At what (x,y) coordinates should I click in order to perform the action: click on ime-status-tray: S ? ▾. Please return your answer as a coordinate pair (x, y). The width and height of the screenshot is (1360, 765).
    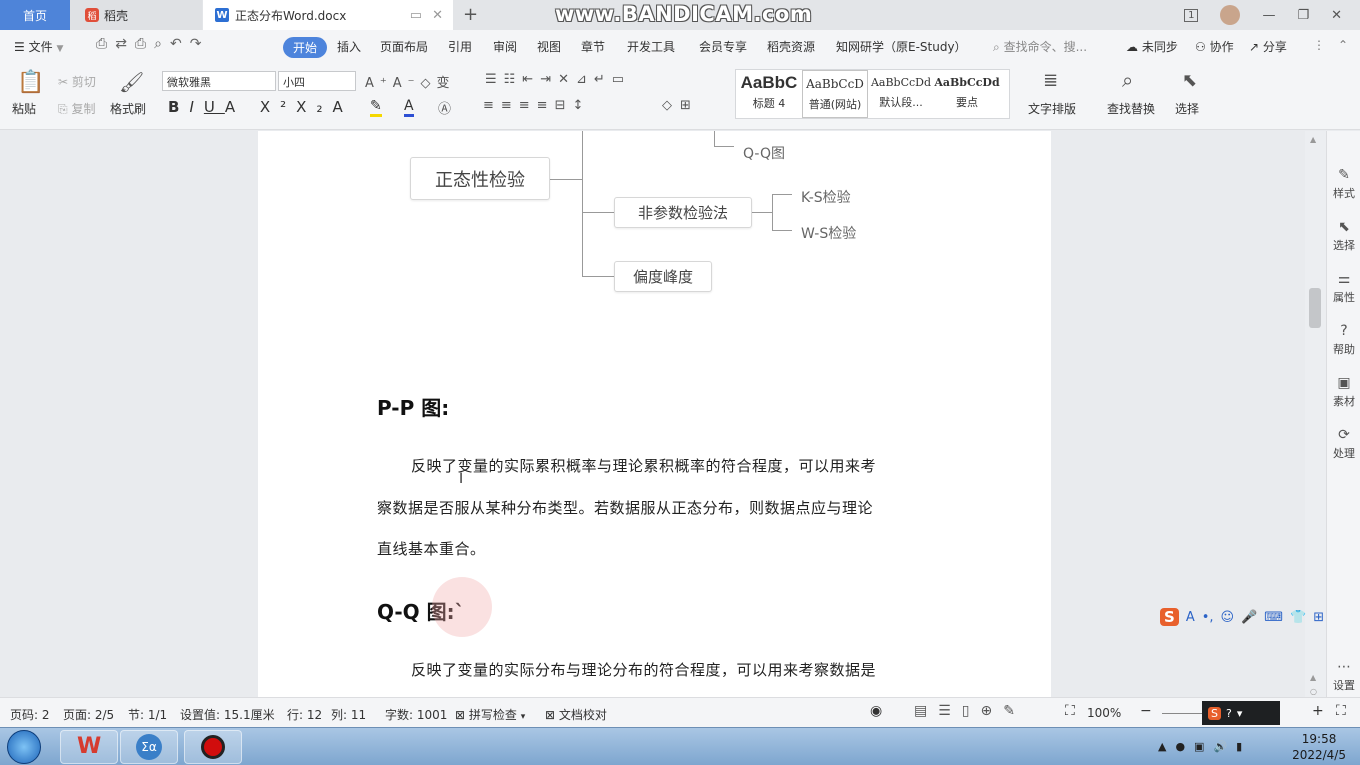
    Looking at the image, I should click on (1241, 713).